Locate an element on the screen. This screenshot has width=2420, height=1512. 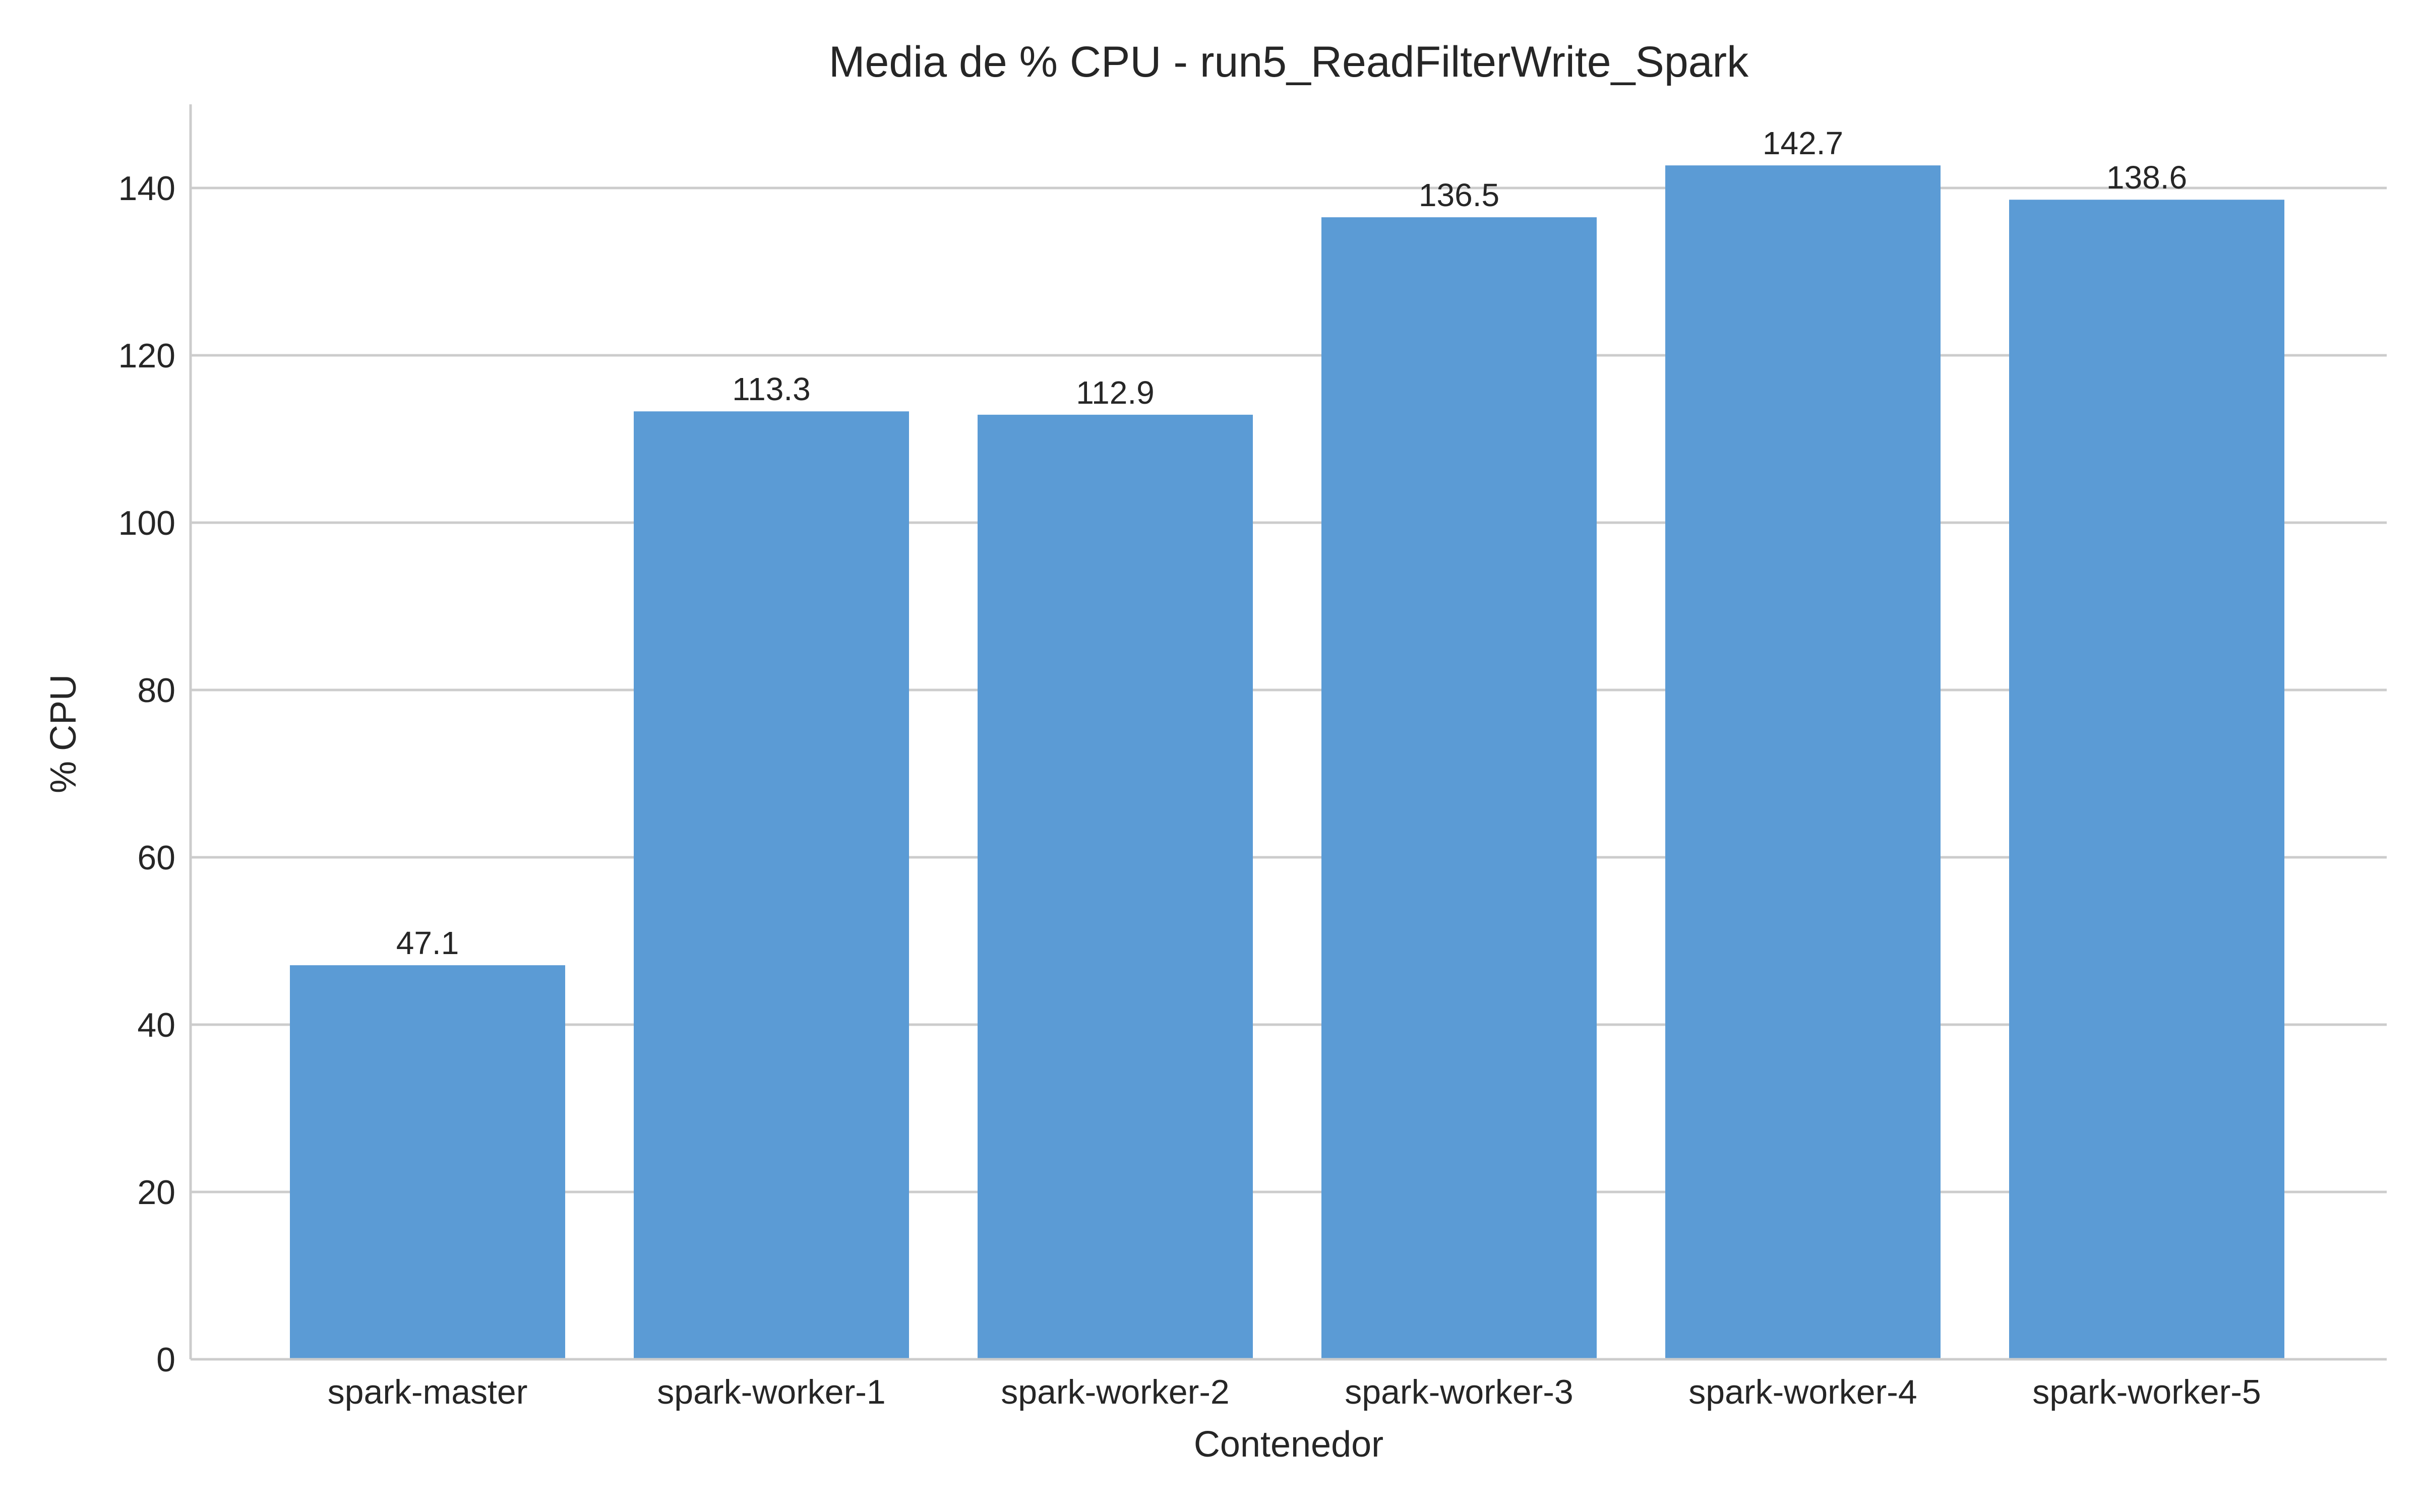
y-tick-label: 20 is located at coordinates (156, 1192).